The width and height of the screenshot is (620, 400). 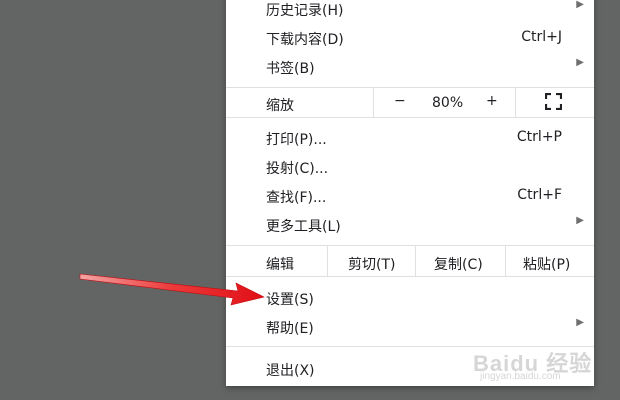 What do you see at coordinates (410, 11) in the screenshot?
I see `menu-item-history: 历史记录(H) ▶` at bounding box center [410, 11].